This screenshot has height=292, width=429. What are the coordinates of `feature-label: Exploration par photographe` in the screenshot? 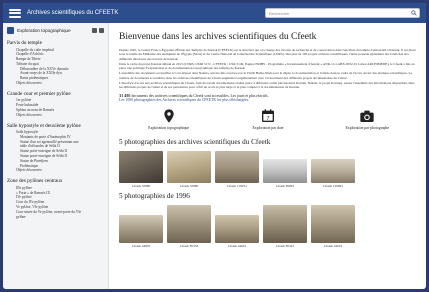 It's located at (367, 128).